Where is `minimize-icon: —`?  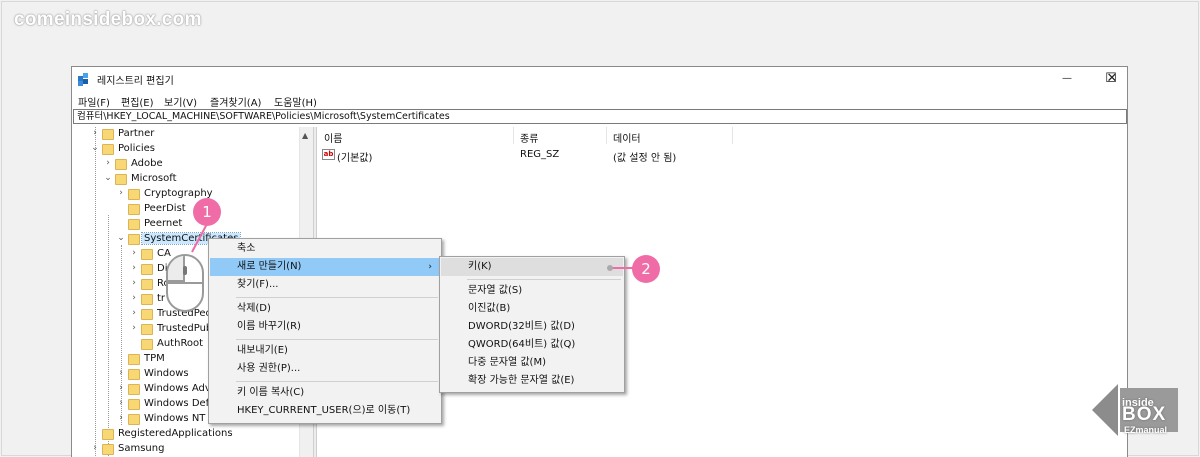 minimize-icon: — is located at coordinates (1067, 78).